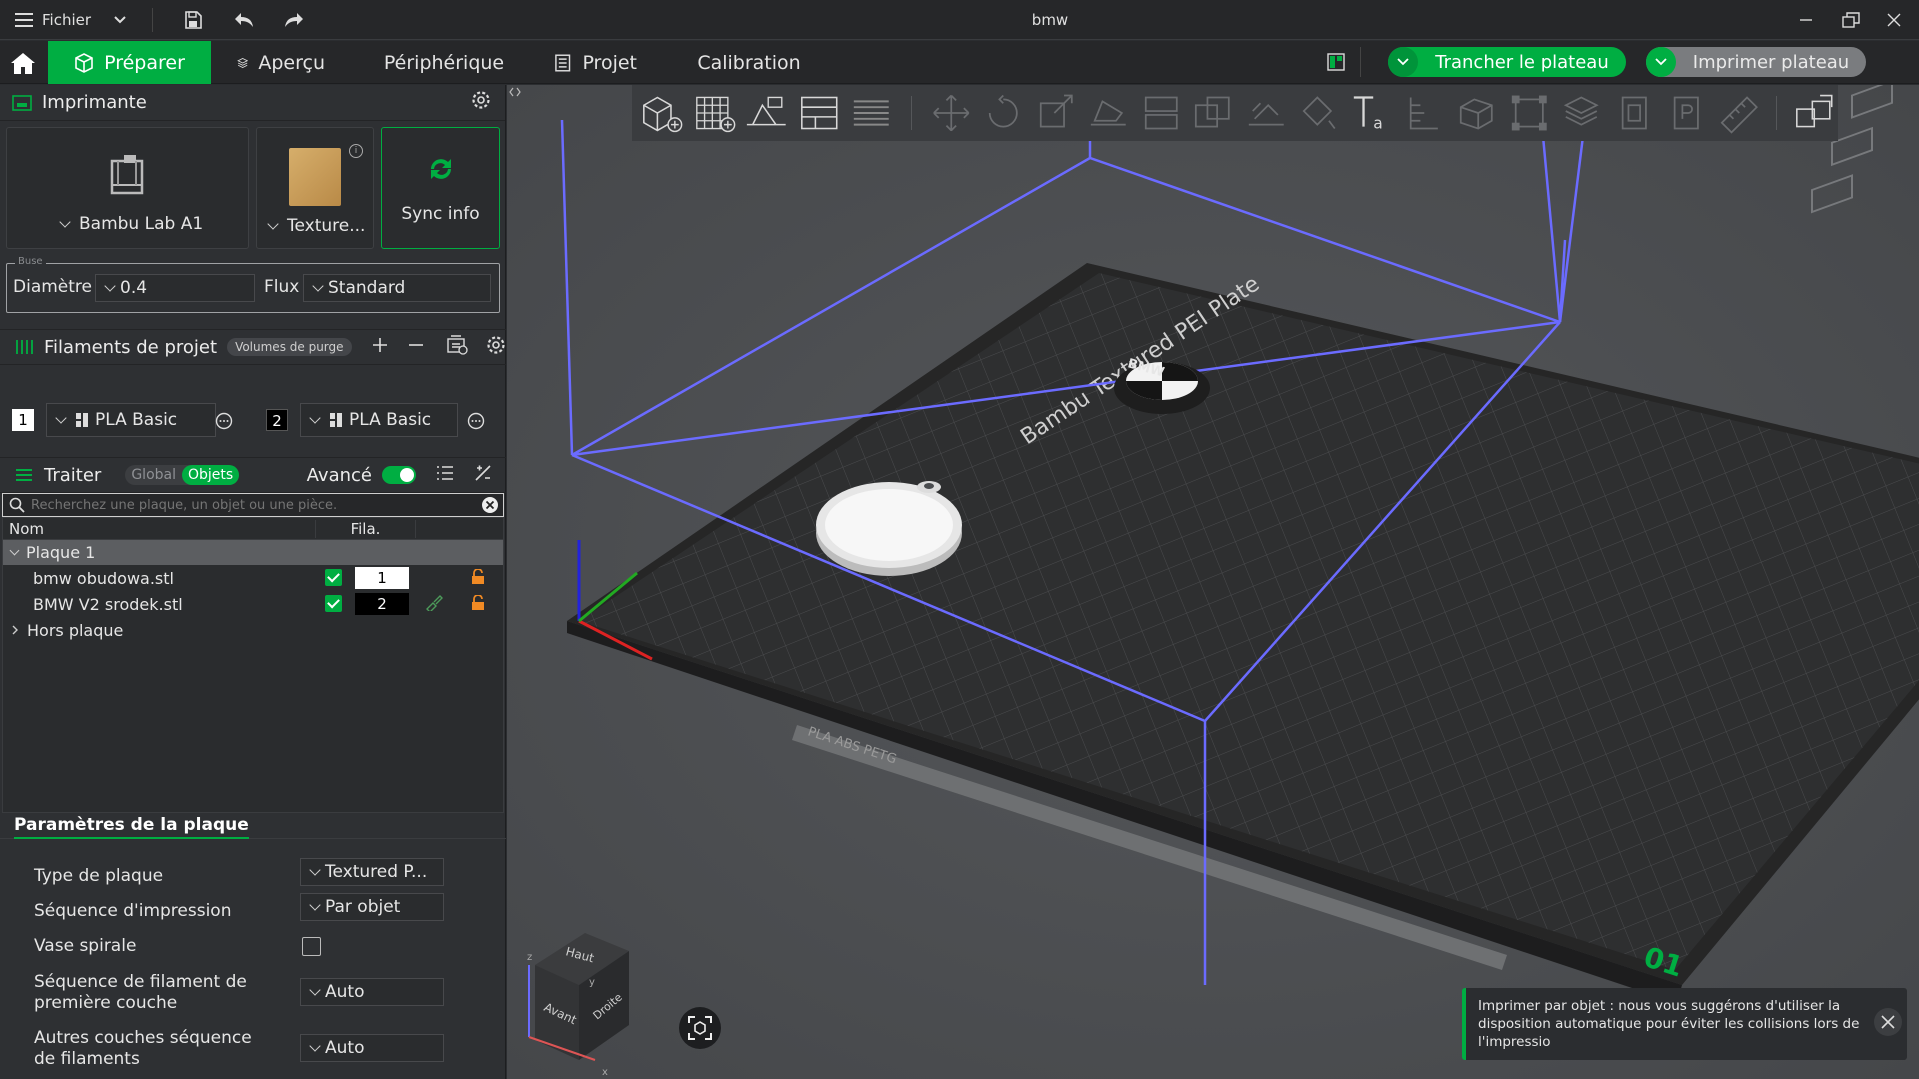 The image size is (1919, 1079). I want to click on minimize-icon, so click(1806, 20).